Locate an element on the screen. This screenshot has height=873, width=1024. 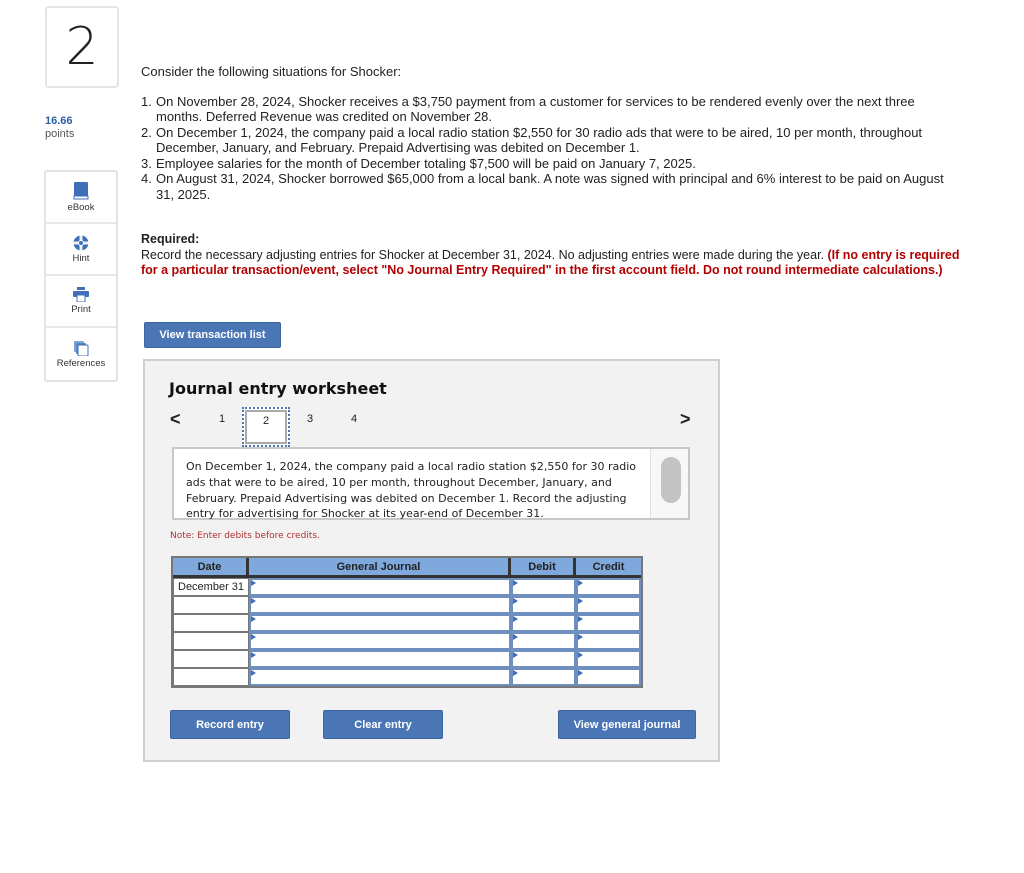
tab-2: 2 is located at coordinates (266, 427).